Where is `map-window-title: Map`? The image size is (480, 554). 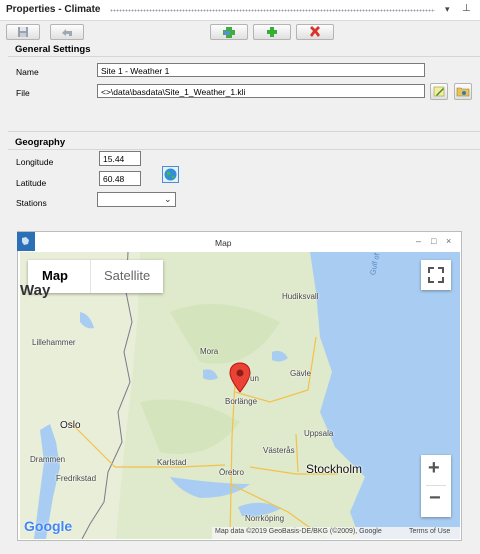 map-window-title: Map is located at coordinates (223, 243).